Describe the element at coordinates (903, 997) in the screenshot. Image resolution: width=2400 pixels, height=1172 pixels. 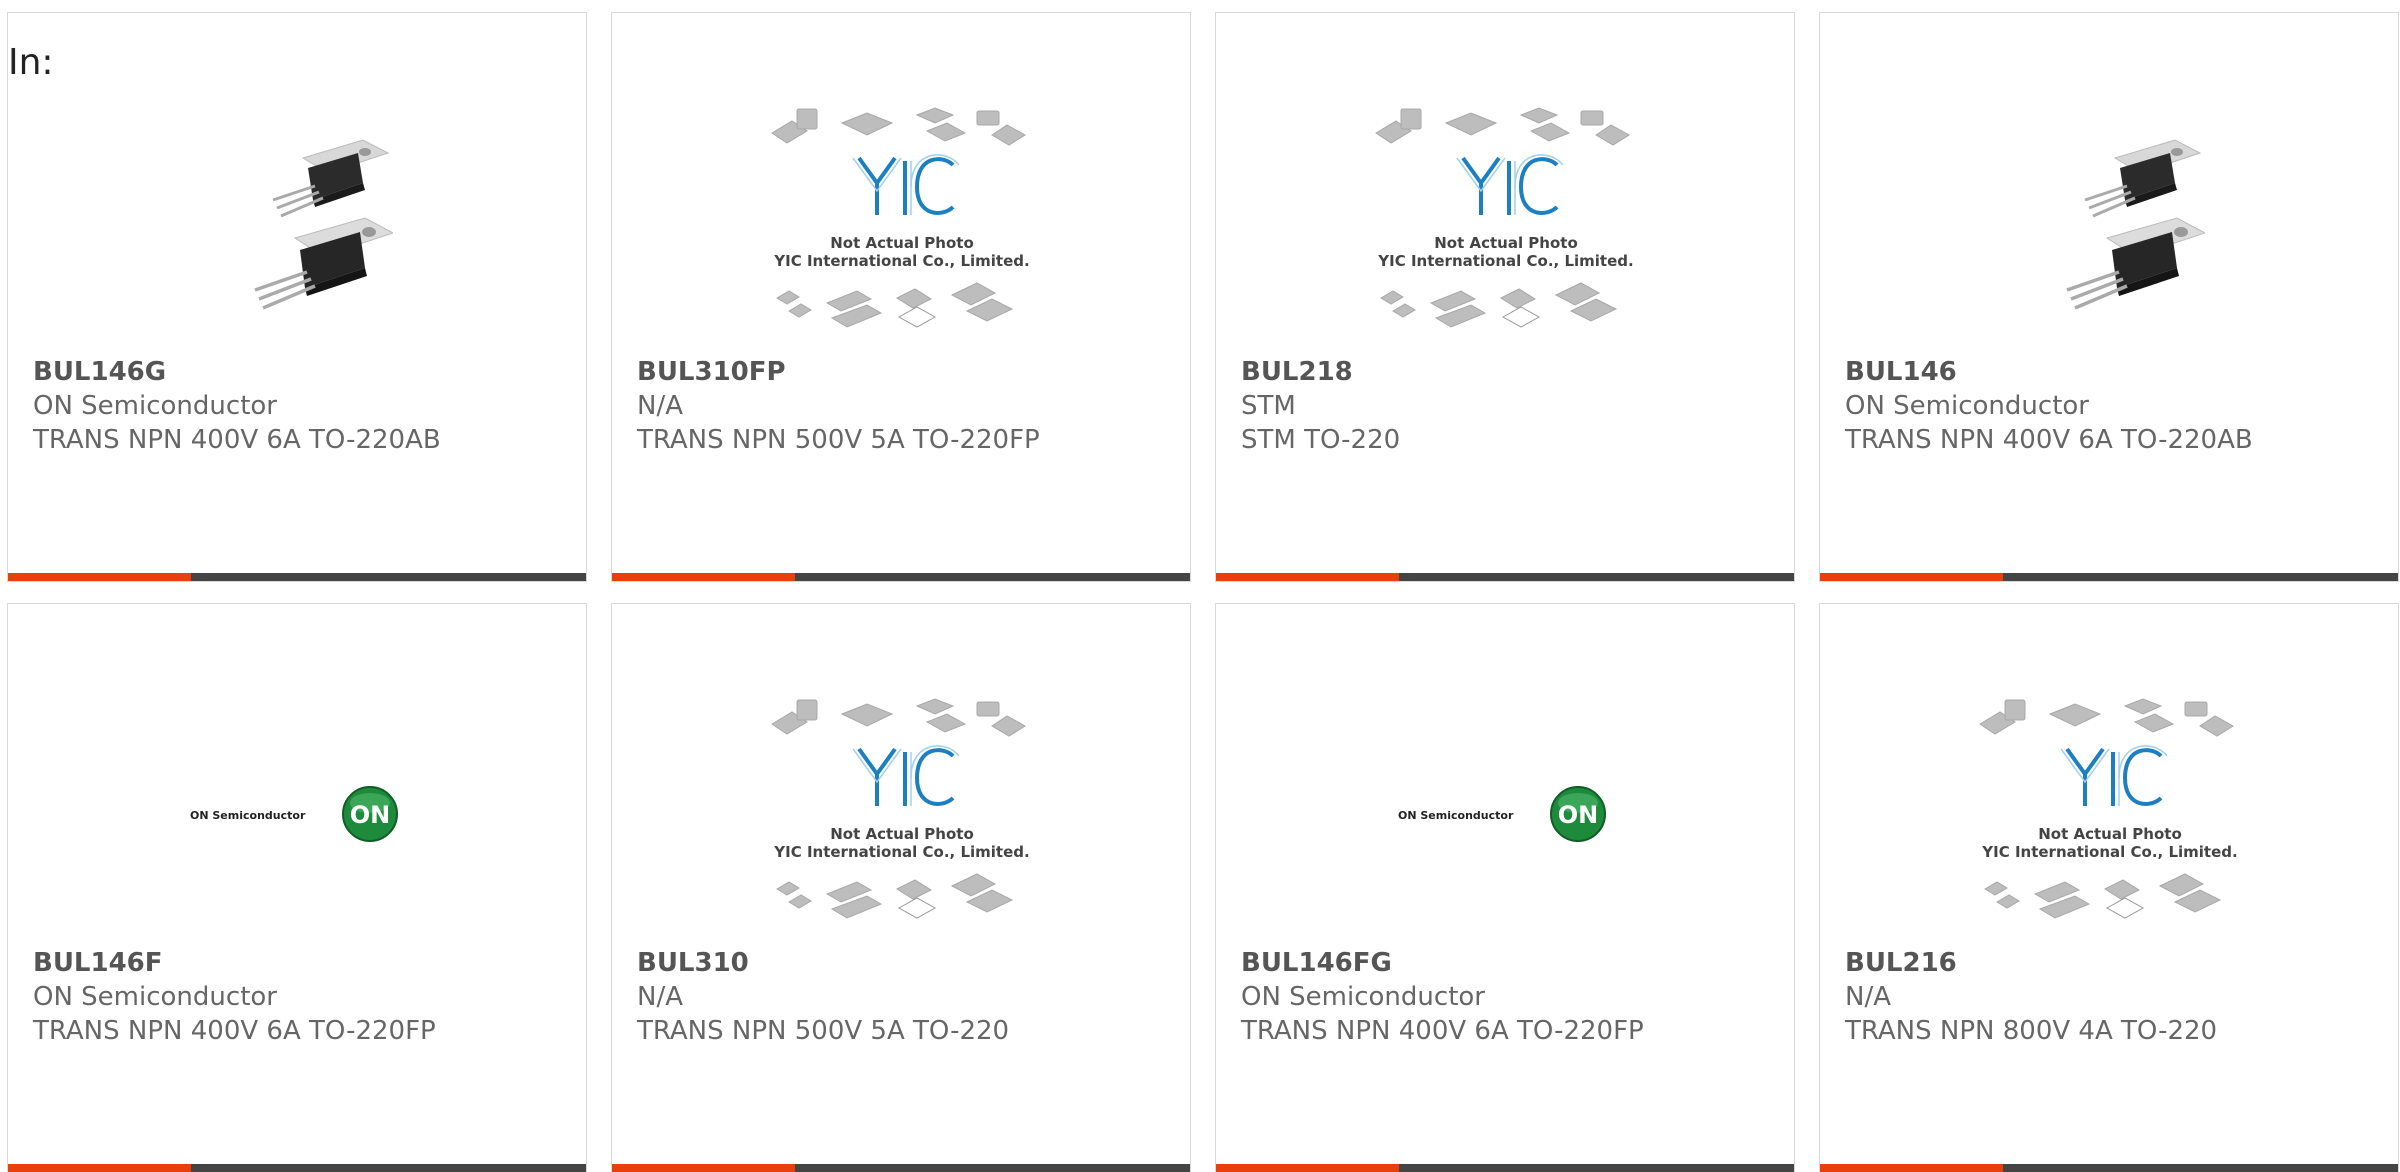
I see `product-info: BUL310 N/A TRANS NPN 500V 5A TO-220` at that location.